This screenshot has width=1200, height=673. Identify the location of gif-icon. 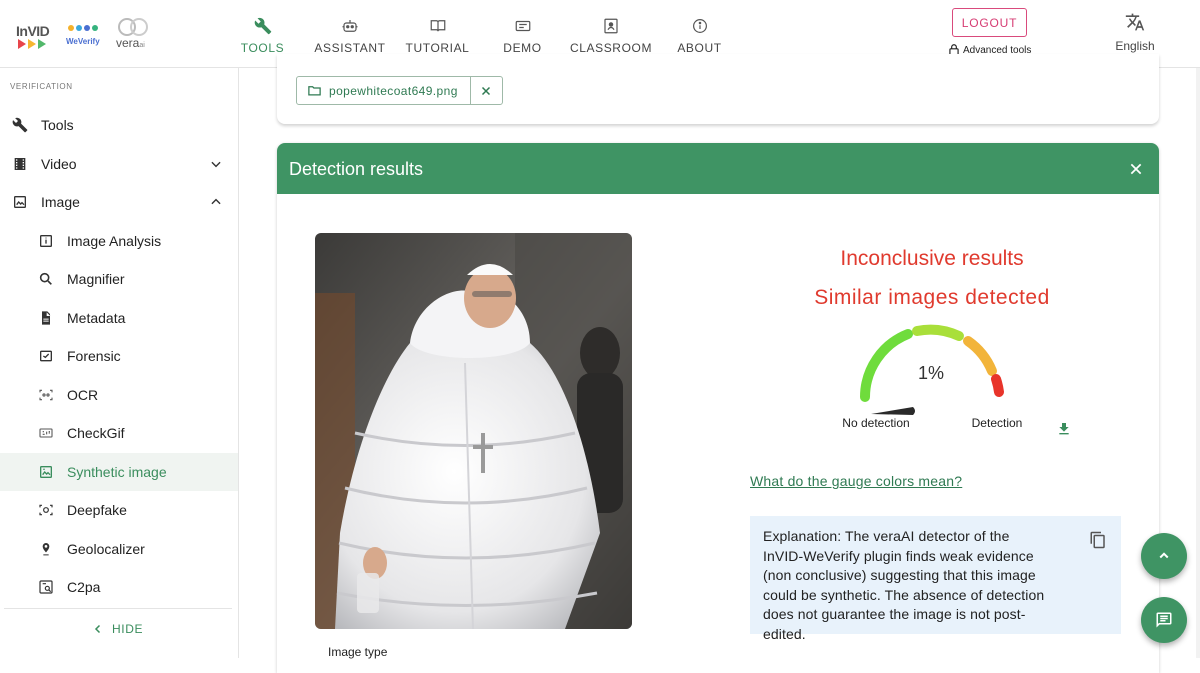
(46, 433).